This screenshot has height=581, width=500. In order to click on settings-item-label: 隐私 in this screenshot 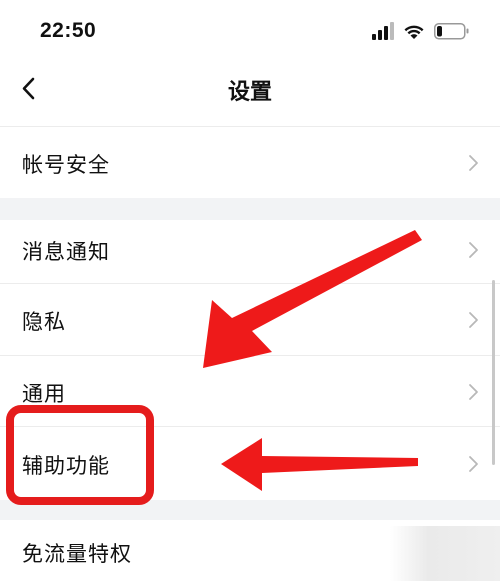, I will do `click(44, 322)`.